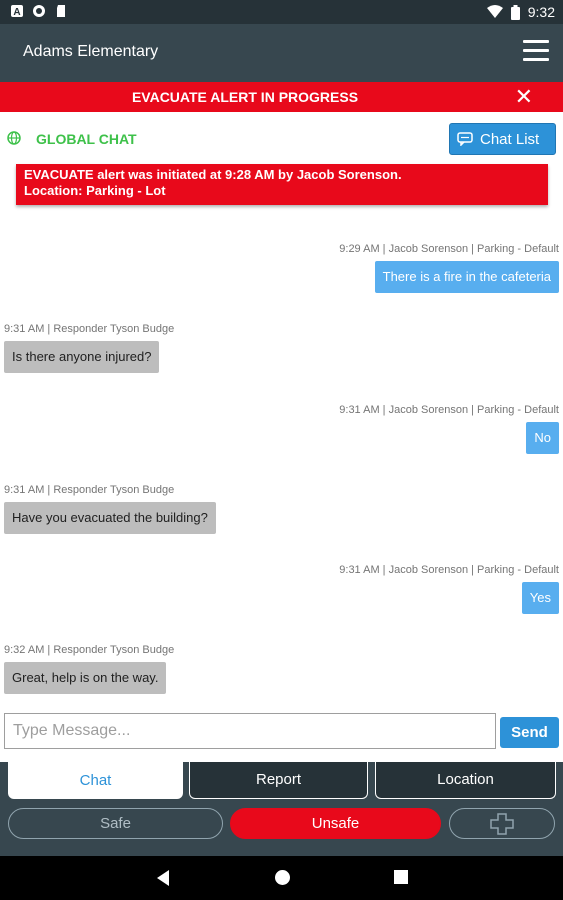 The width and height of the screenshot is (563, 900). Describe the element at coordinates (515, 12) in the screenshot. I see `battery-icon` at that location.